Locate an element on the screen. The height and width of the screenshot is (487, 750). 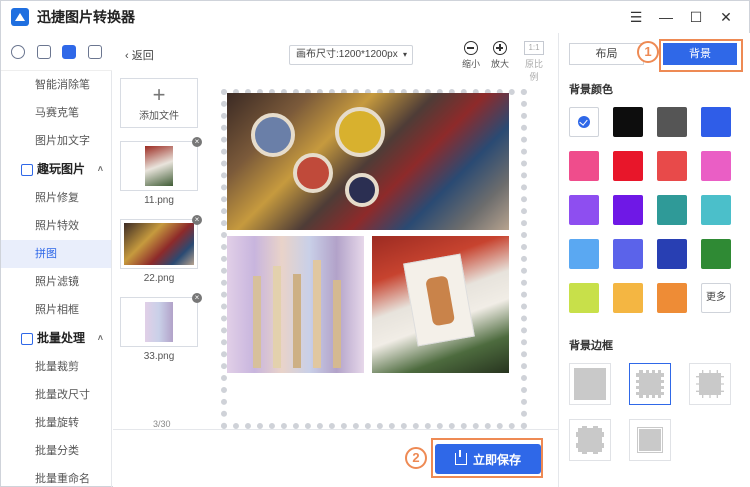
menu-icon: ☰ is located at coordinates (636, 17).